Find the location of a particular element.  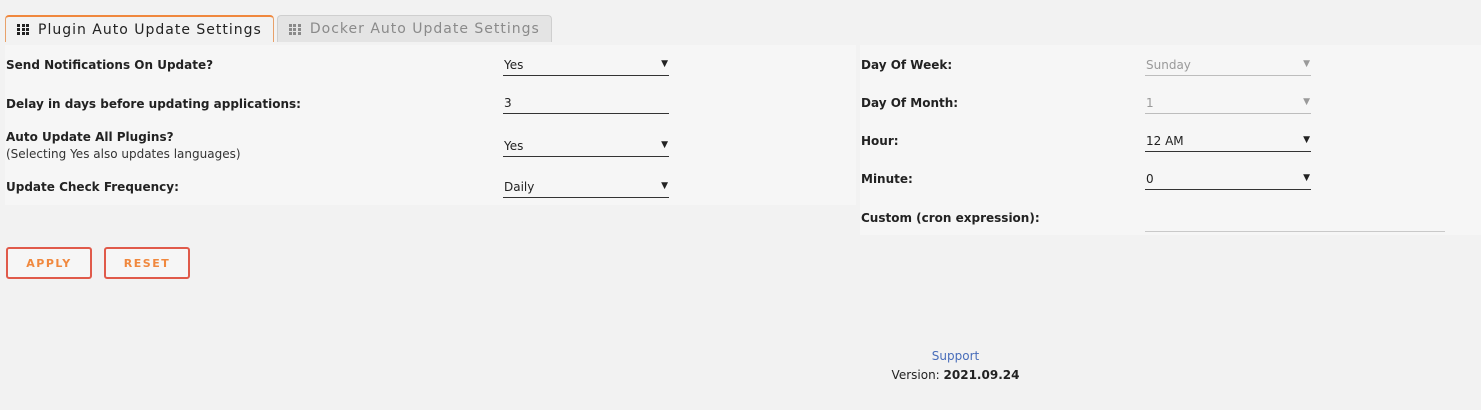

version-info: Version: 2021.09.24 is located at coordinates (740, 375).